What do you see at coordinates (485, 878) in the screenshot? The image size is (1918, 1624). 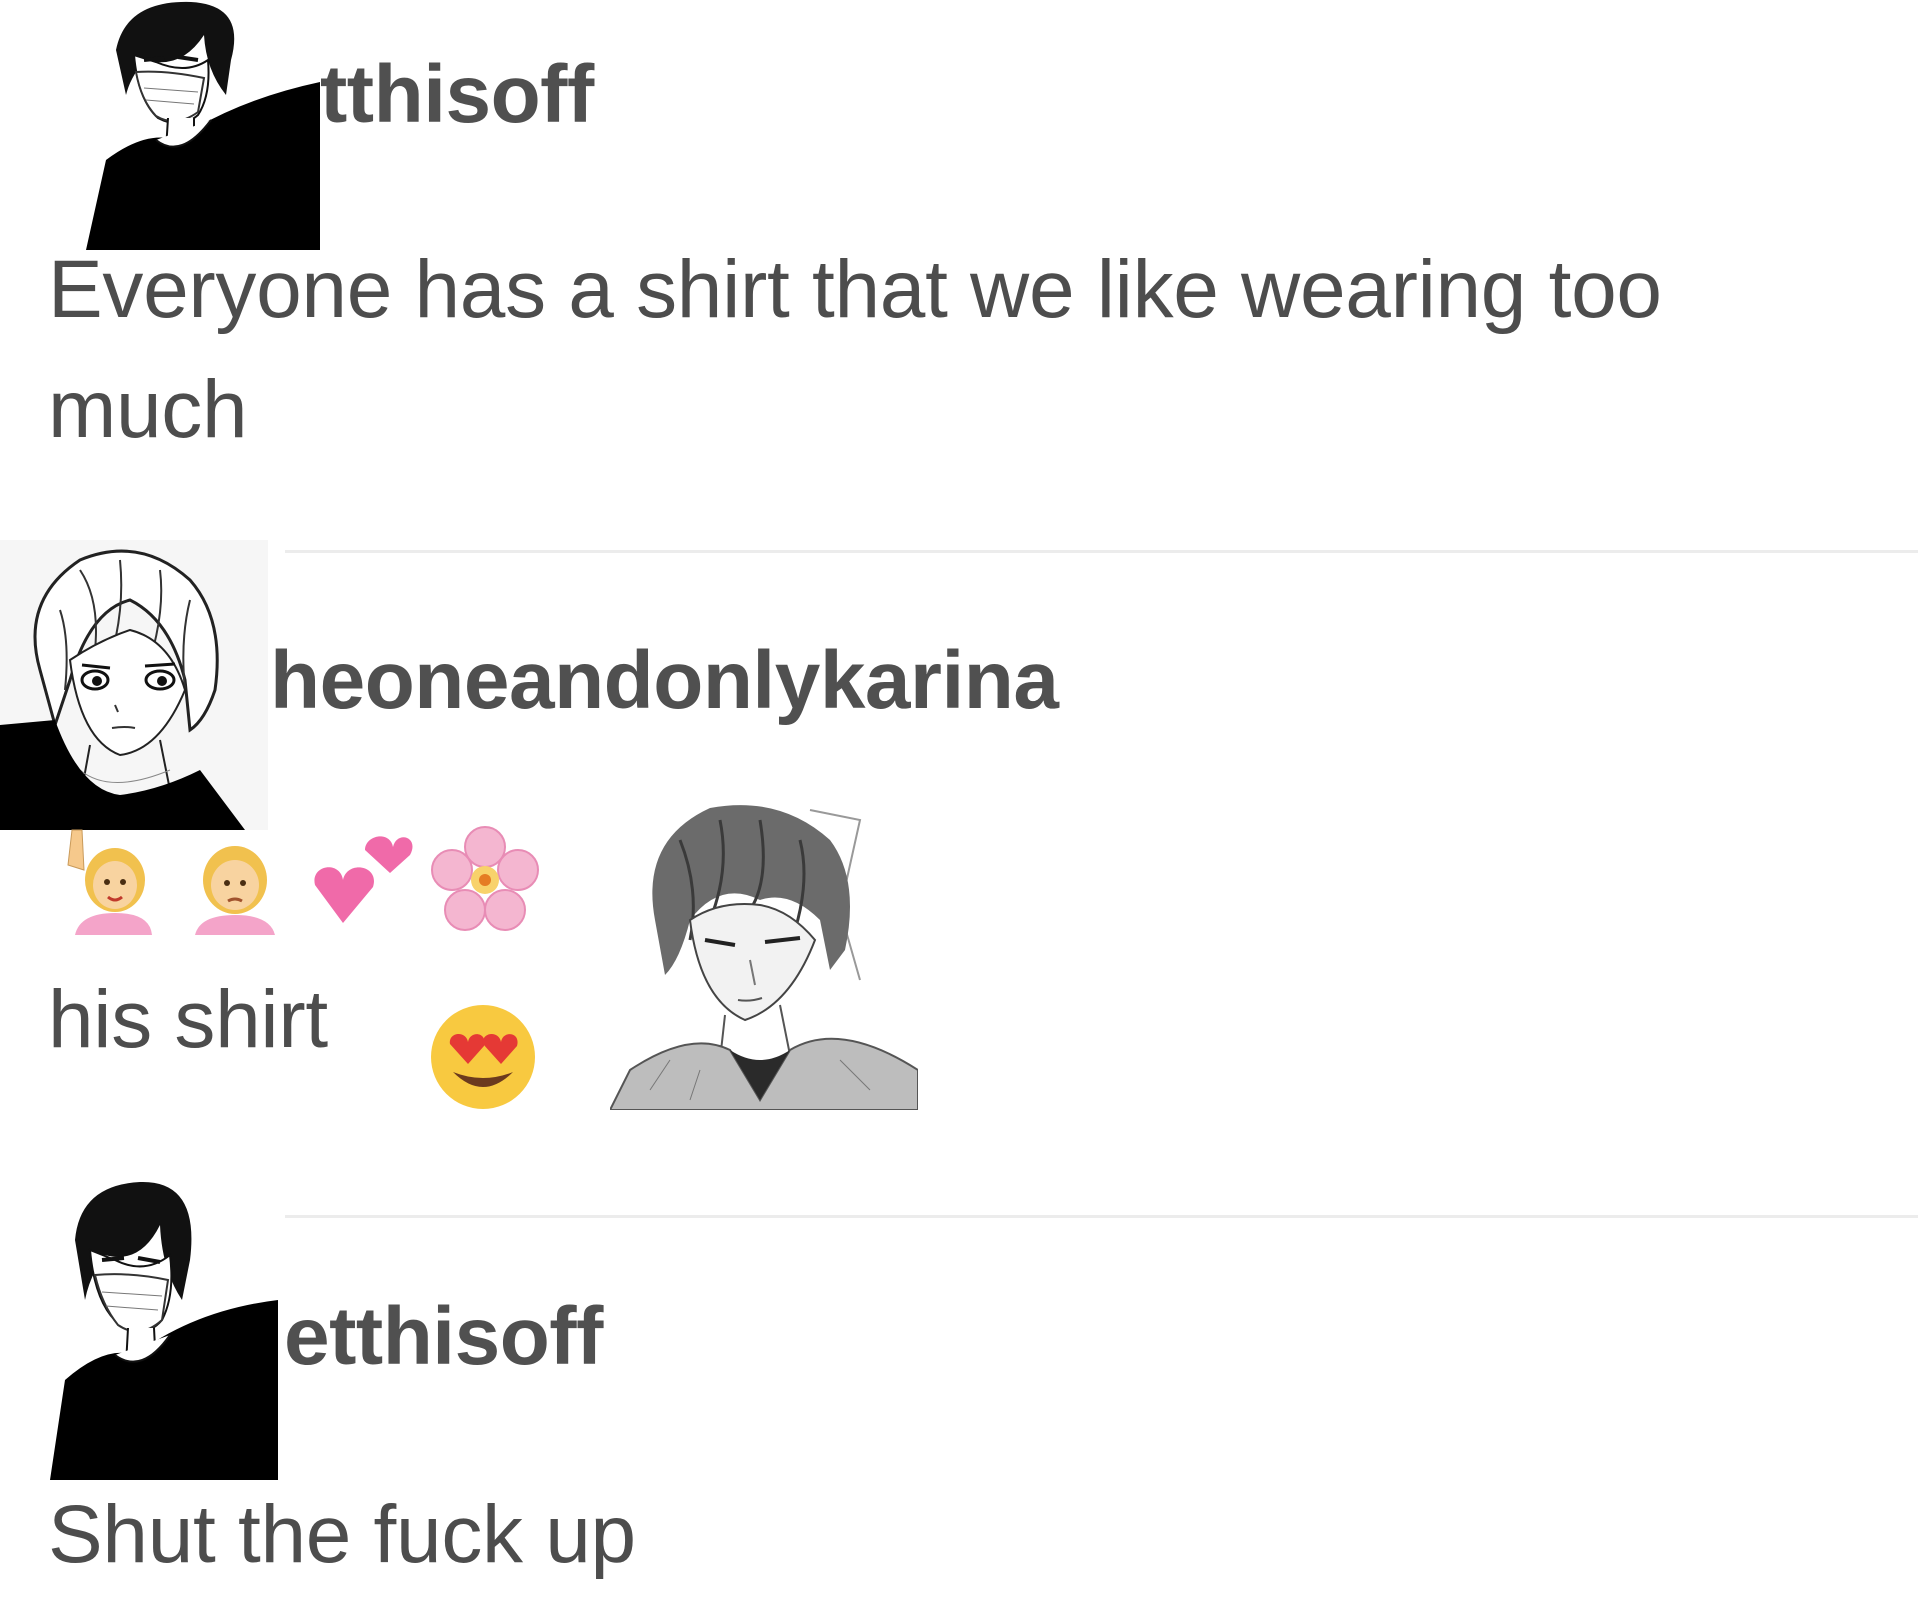 I see `cherry-blossom-emoji` at bounding box center [485, 878].